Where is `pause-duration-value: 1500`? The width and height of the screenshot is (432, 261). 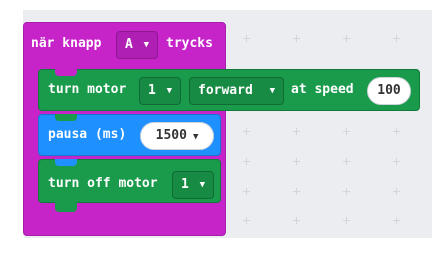
pause-duration-value: 1500 is located at coordinates (171, 135).